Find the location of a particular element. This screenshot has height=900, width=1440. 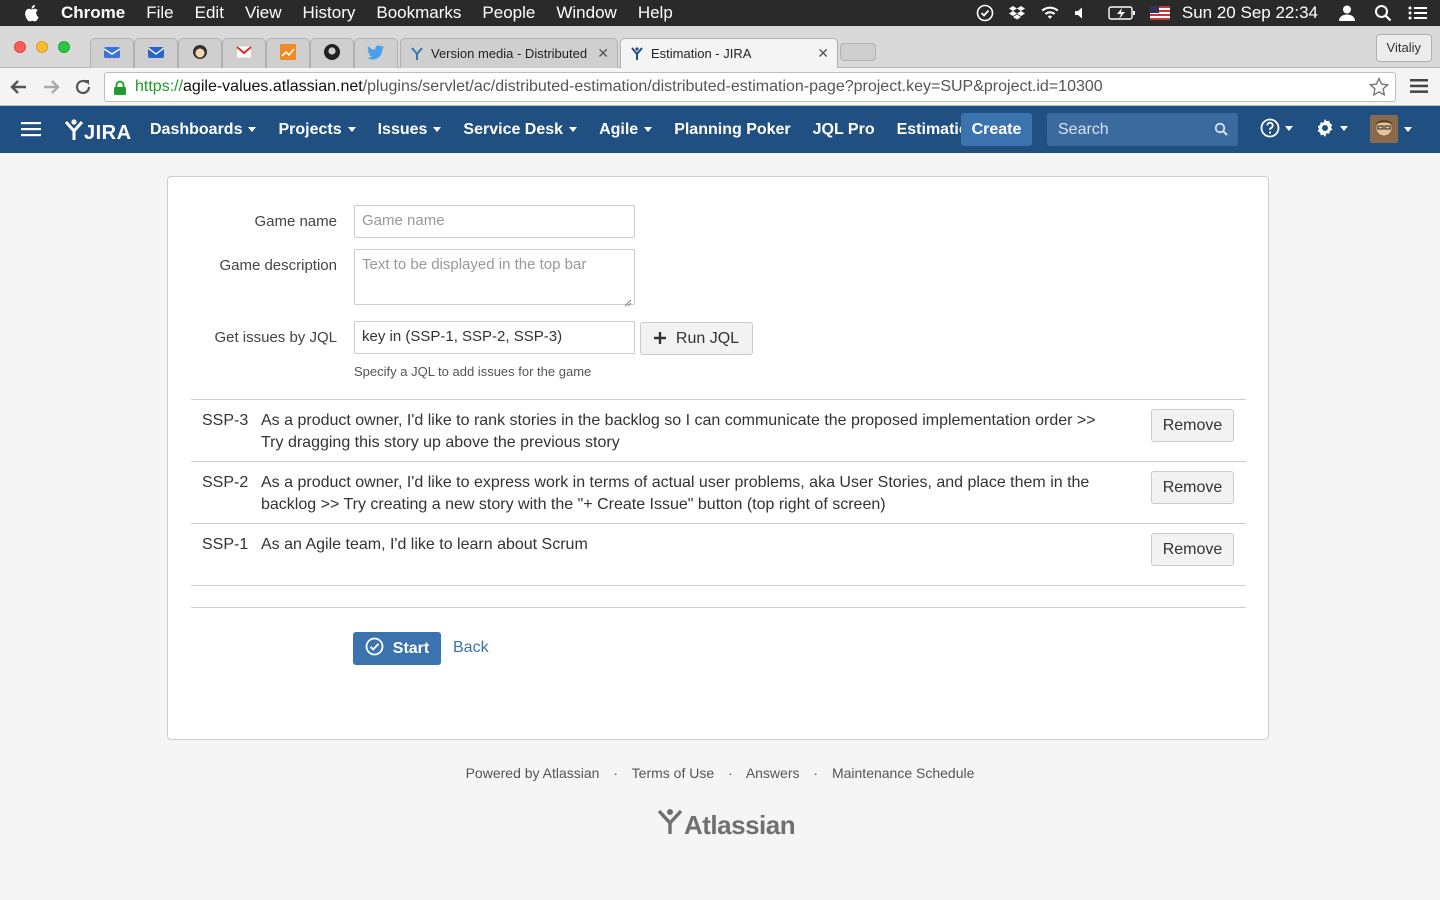

pinned-tab-chimp is located at coordinates (200, 53).